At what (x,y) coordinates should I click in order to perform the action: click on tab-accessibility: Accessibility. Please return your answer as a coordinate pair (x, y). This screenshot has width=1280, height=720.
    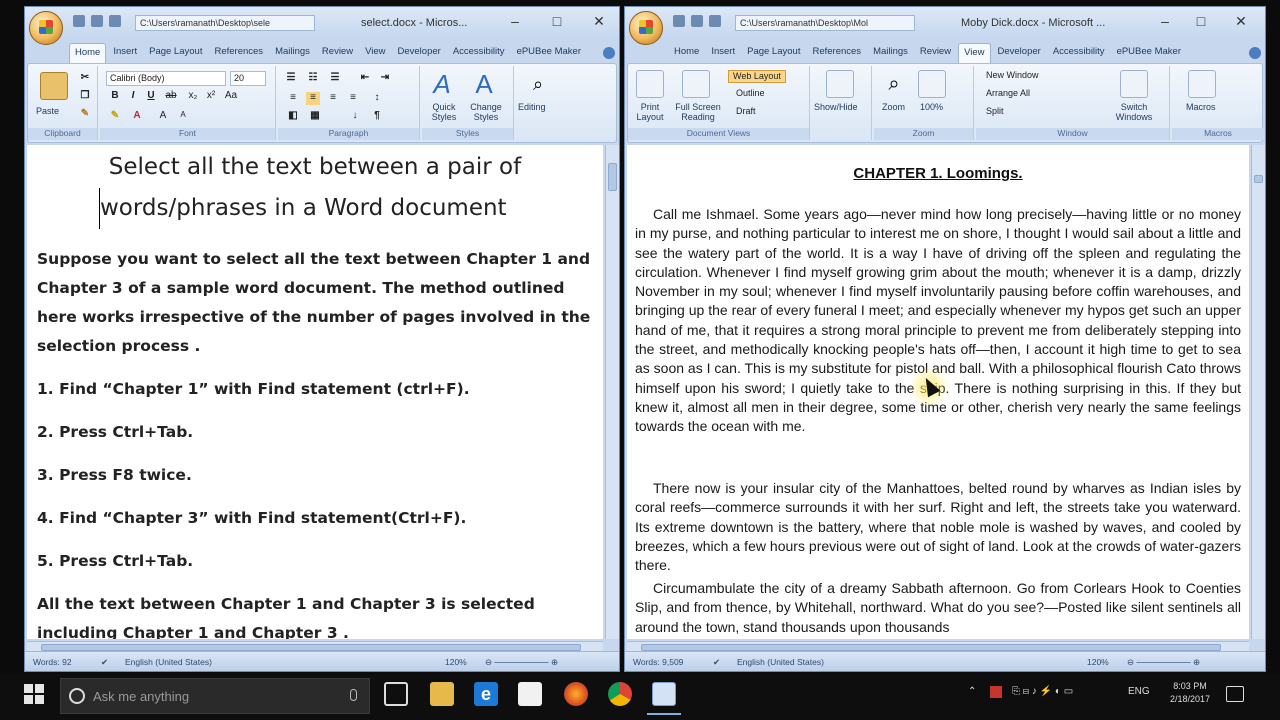
    Looking at the image, I should click on (1079, 53).